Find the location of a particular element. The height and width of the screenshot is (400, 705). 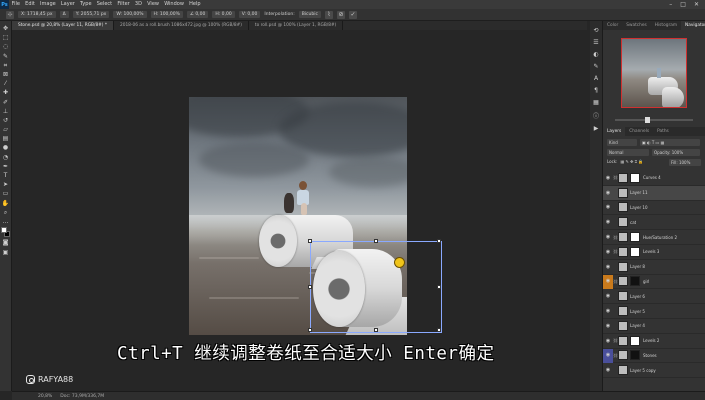

warp-toggle-icon: ⌇ is located at coordinates (328, 14).